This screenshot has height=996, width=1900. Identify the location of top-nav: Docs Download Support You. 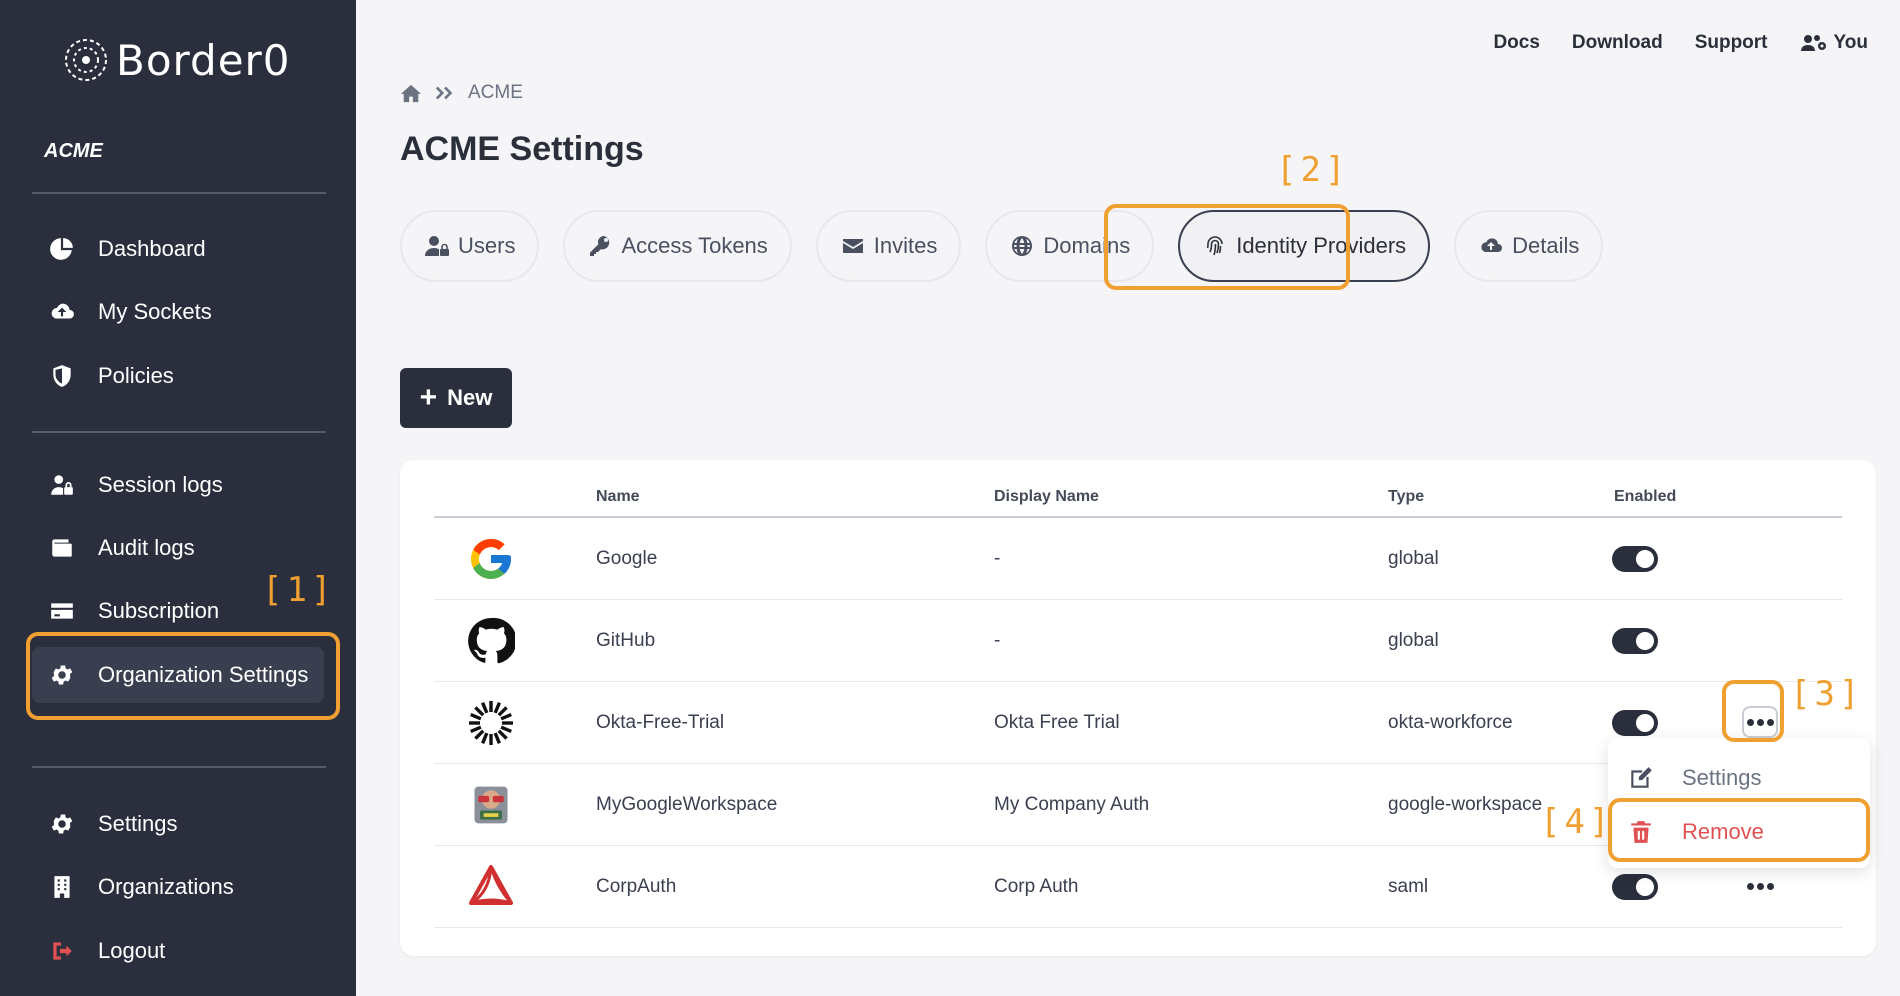
(1680, 43).